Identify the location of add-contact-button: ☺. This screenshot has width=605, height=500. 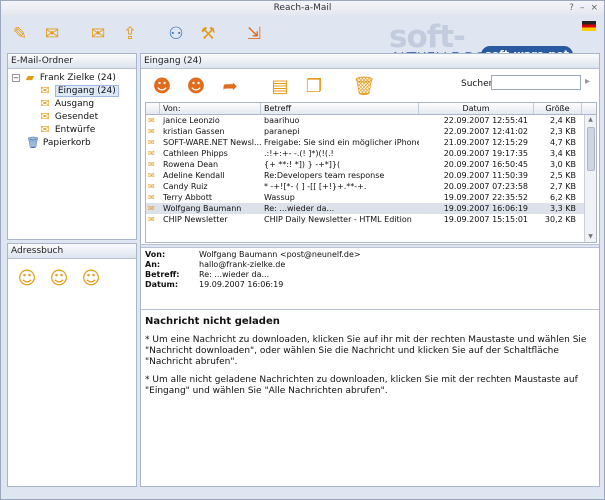
(27, 278).